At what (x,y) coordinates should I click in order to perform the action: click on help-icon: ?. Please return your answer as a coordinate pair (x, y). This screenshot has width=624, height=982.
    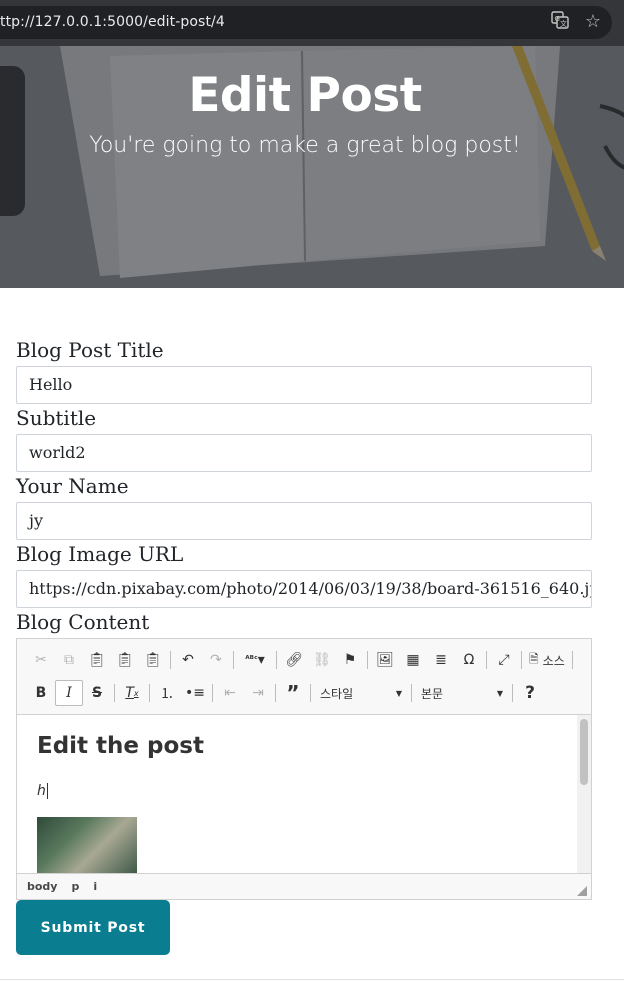
    Looking at the image, I should click on (530, 693).